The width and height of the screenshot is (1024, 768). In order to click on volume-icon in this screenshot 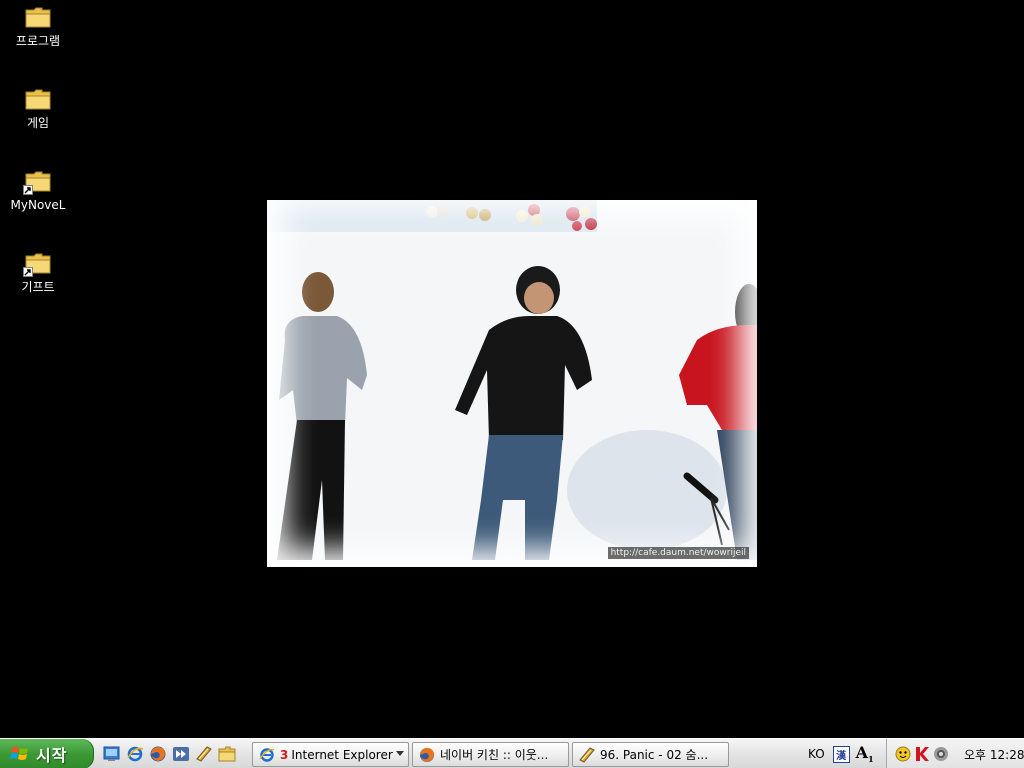, I will do `click(941, 754)`.